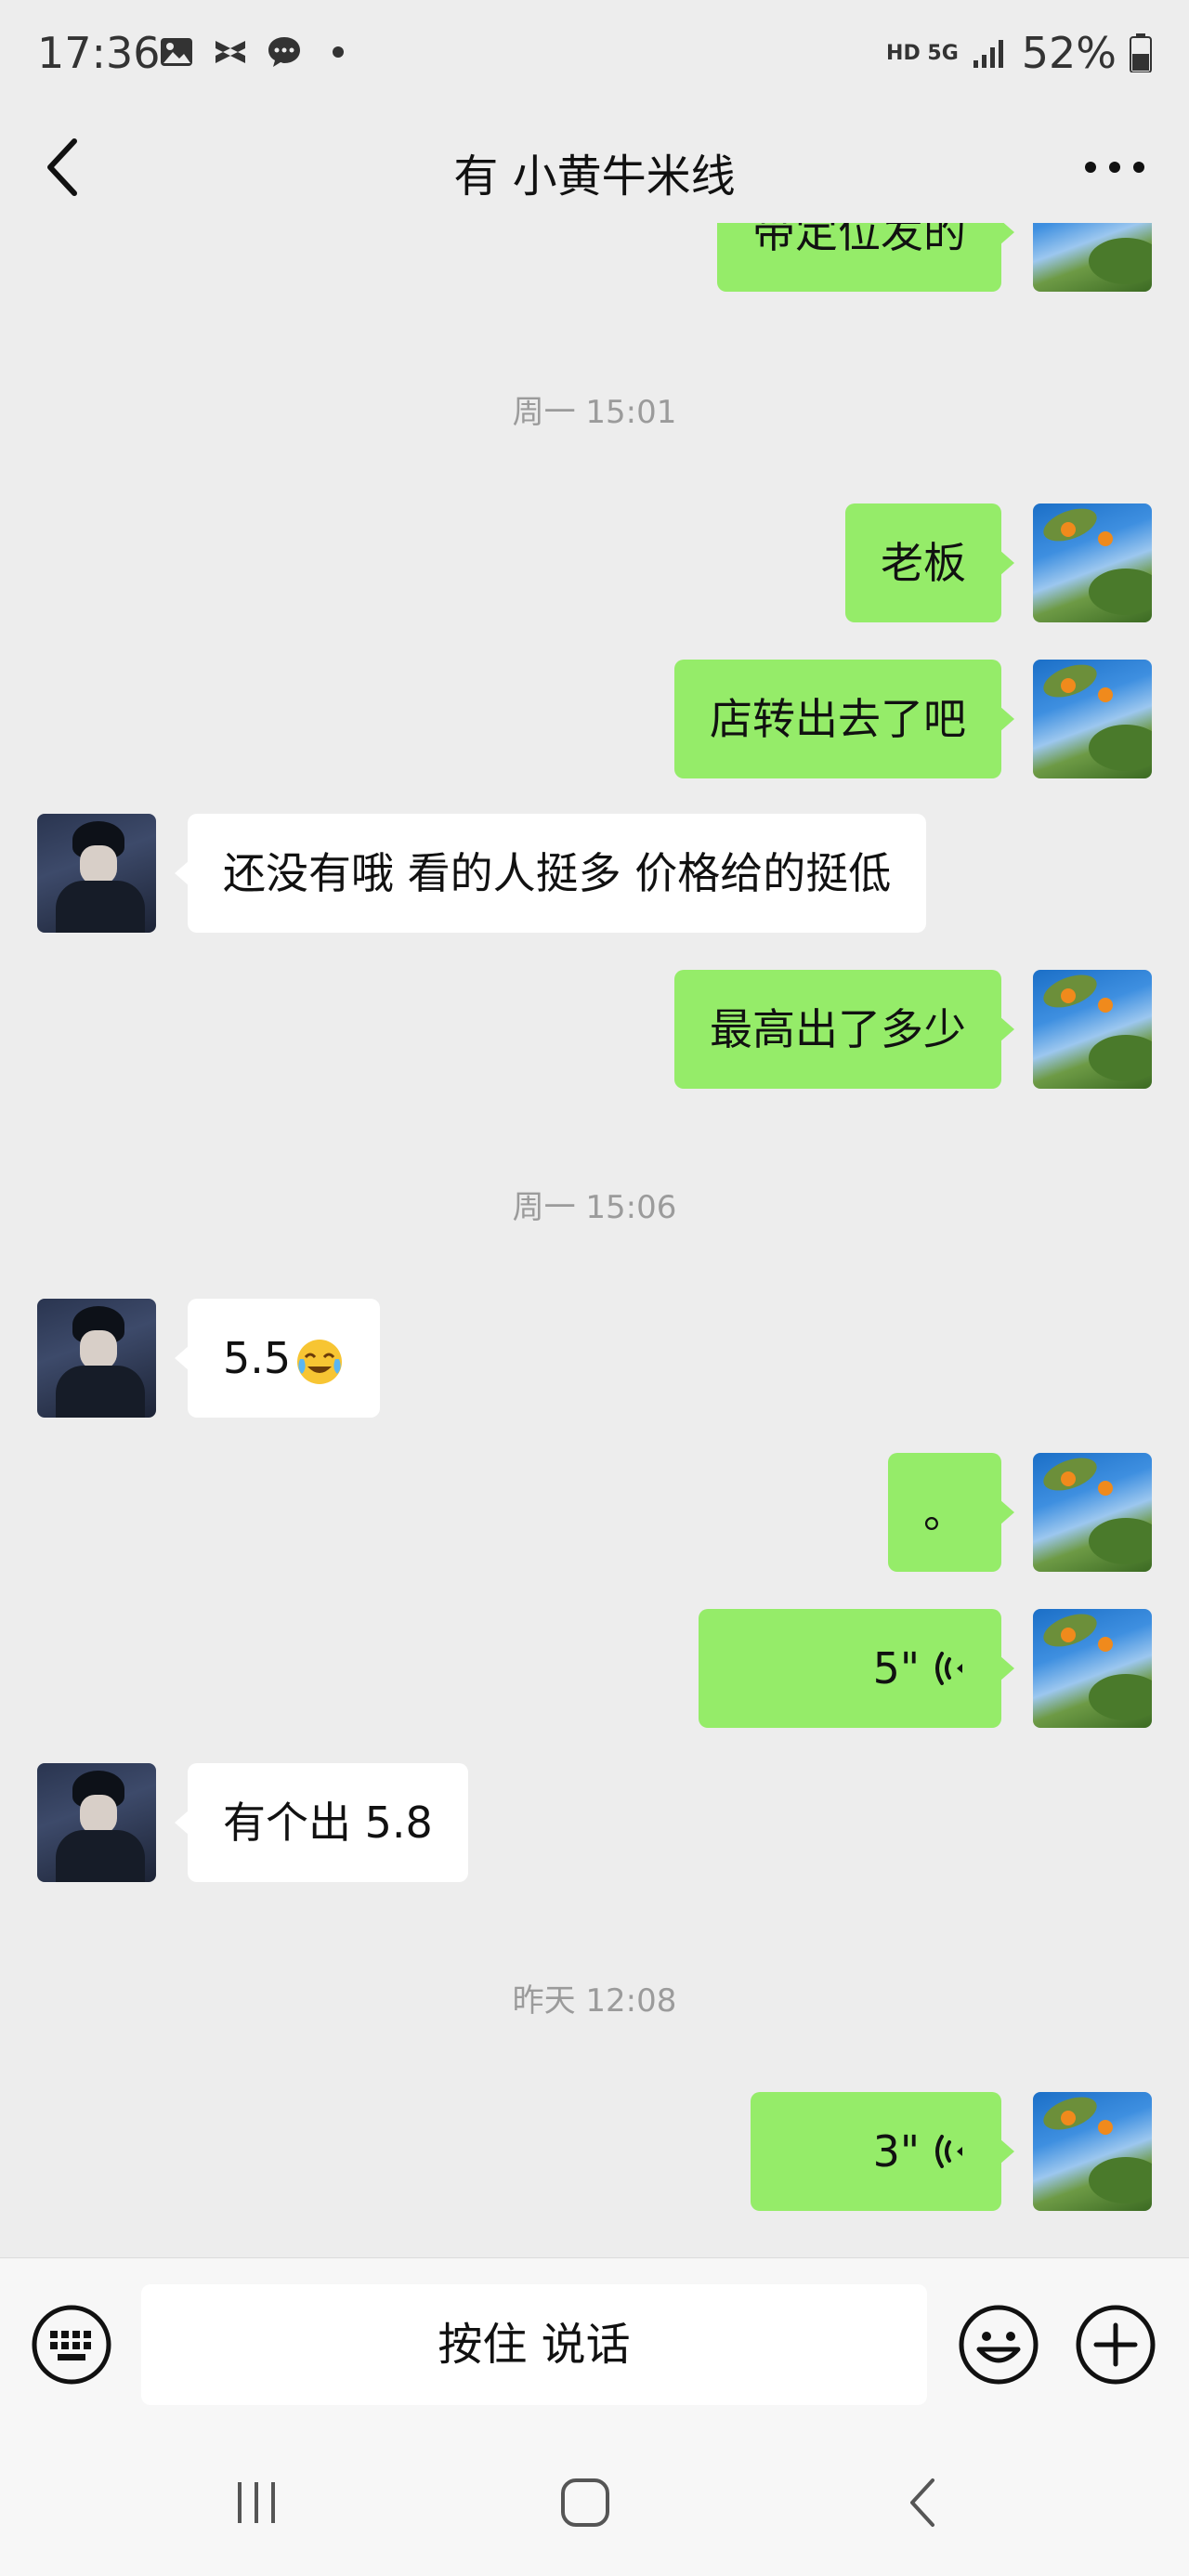 The width and height of the screenshot is (1189, 2576). I want to click on system-navigation-bar, so click(594, 2505).